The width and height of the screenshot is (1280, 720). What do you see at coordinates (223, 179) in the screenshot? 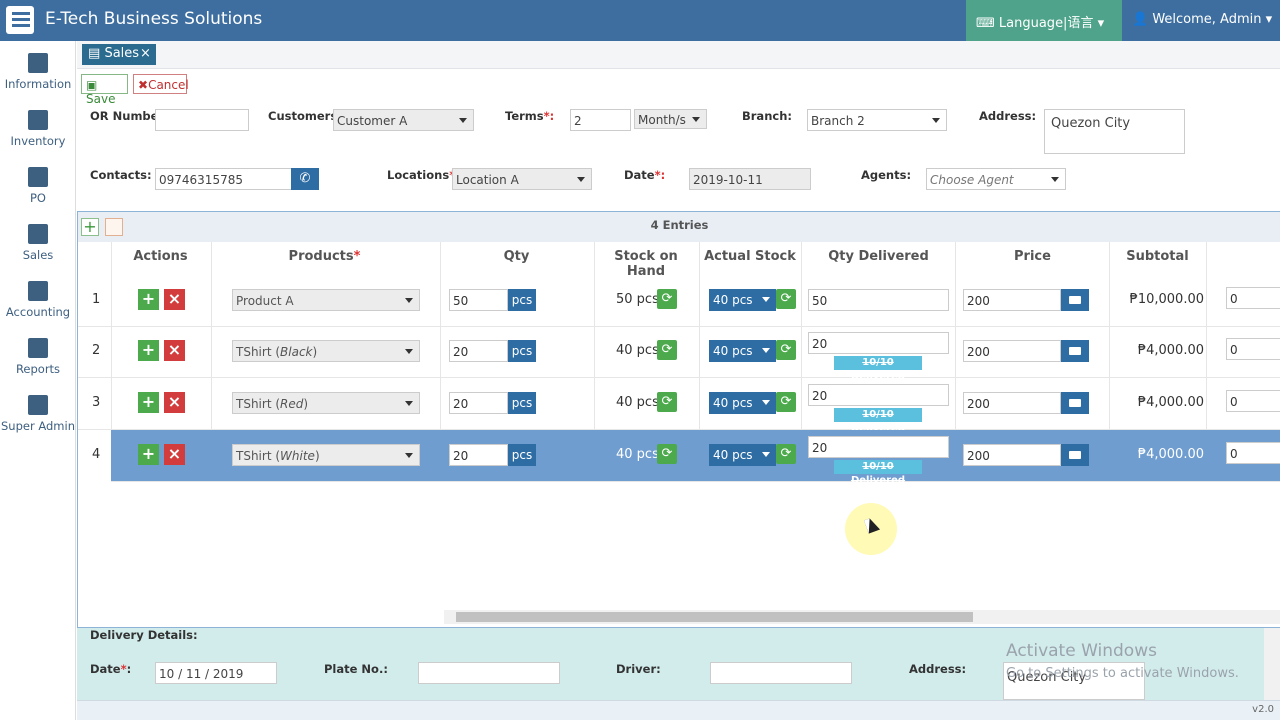
I see `contacts-input: 09746315785` at bounding box center [223, 179].